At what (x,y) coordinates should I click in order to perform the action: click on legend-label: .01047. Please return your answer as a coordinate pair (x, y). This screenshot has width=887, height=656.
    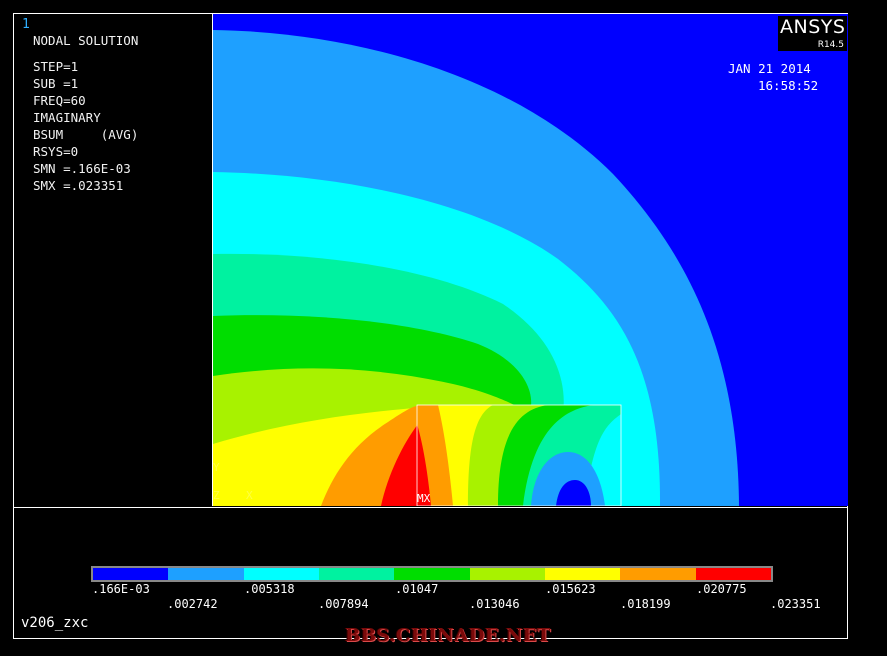
    Looking at the image, I should click on (417, 589).